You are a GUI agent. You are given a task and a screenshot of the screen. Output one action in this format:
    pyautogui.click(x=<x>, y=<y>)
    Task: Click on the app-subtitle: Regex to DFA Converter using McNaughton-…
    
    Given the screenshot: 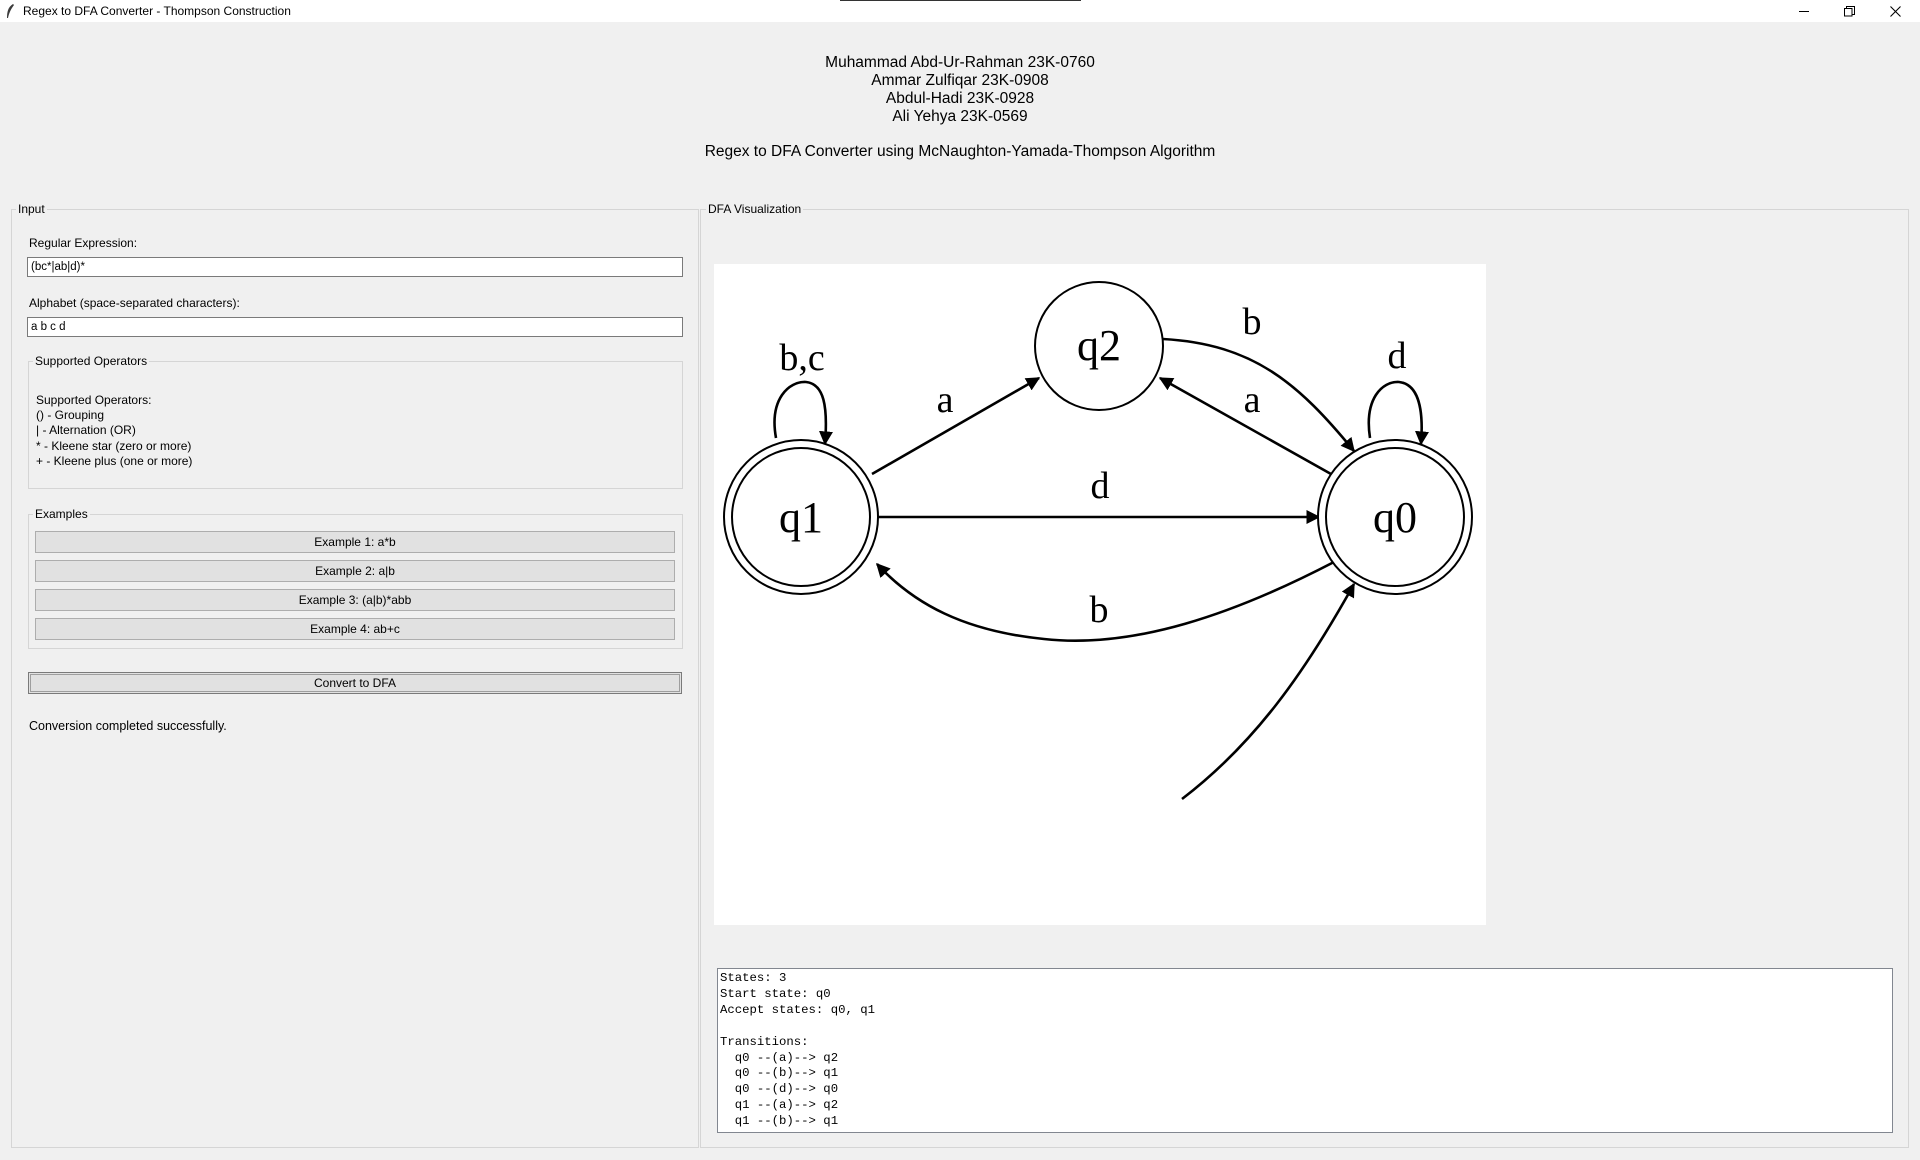 What is the action you would take?
    pyautogui.click(x=960, y=151)
    